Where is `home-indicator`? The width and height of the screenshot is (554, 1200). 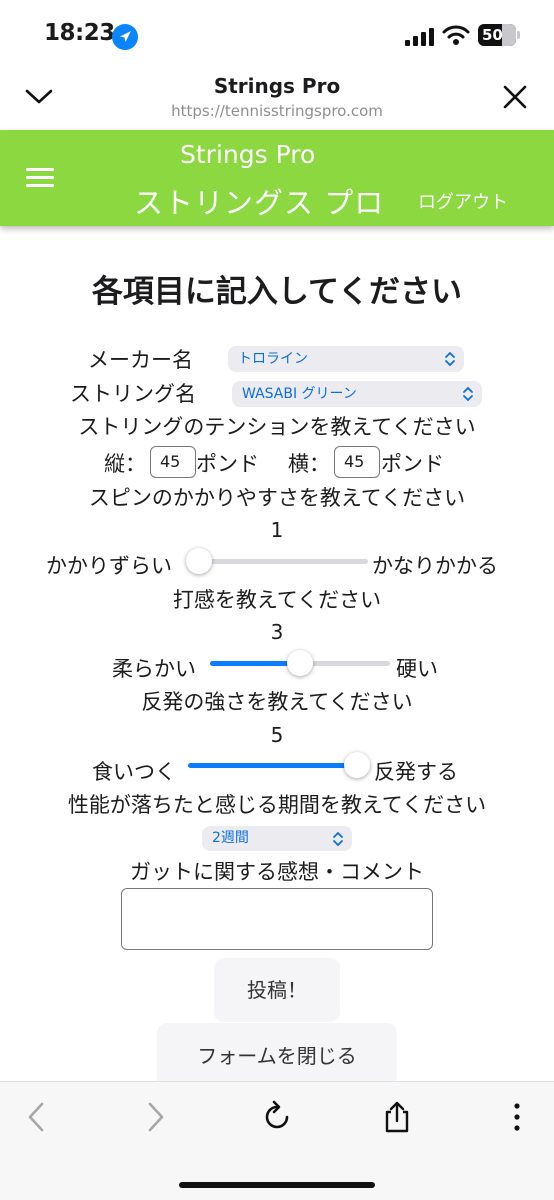 home-indicator is located at coordinates (277, 1185).